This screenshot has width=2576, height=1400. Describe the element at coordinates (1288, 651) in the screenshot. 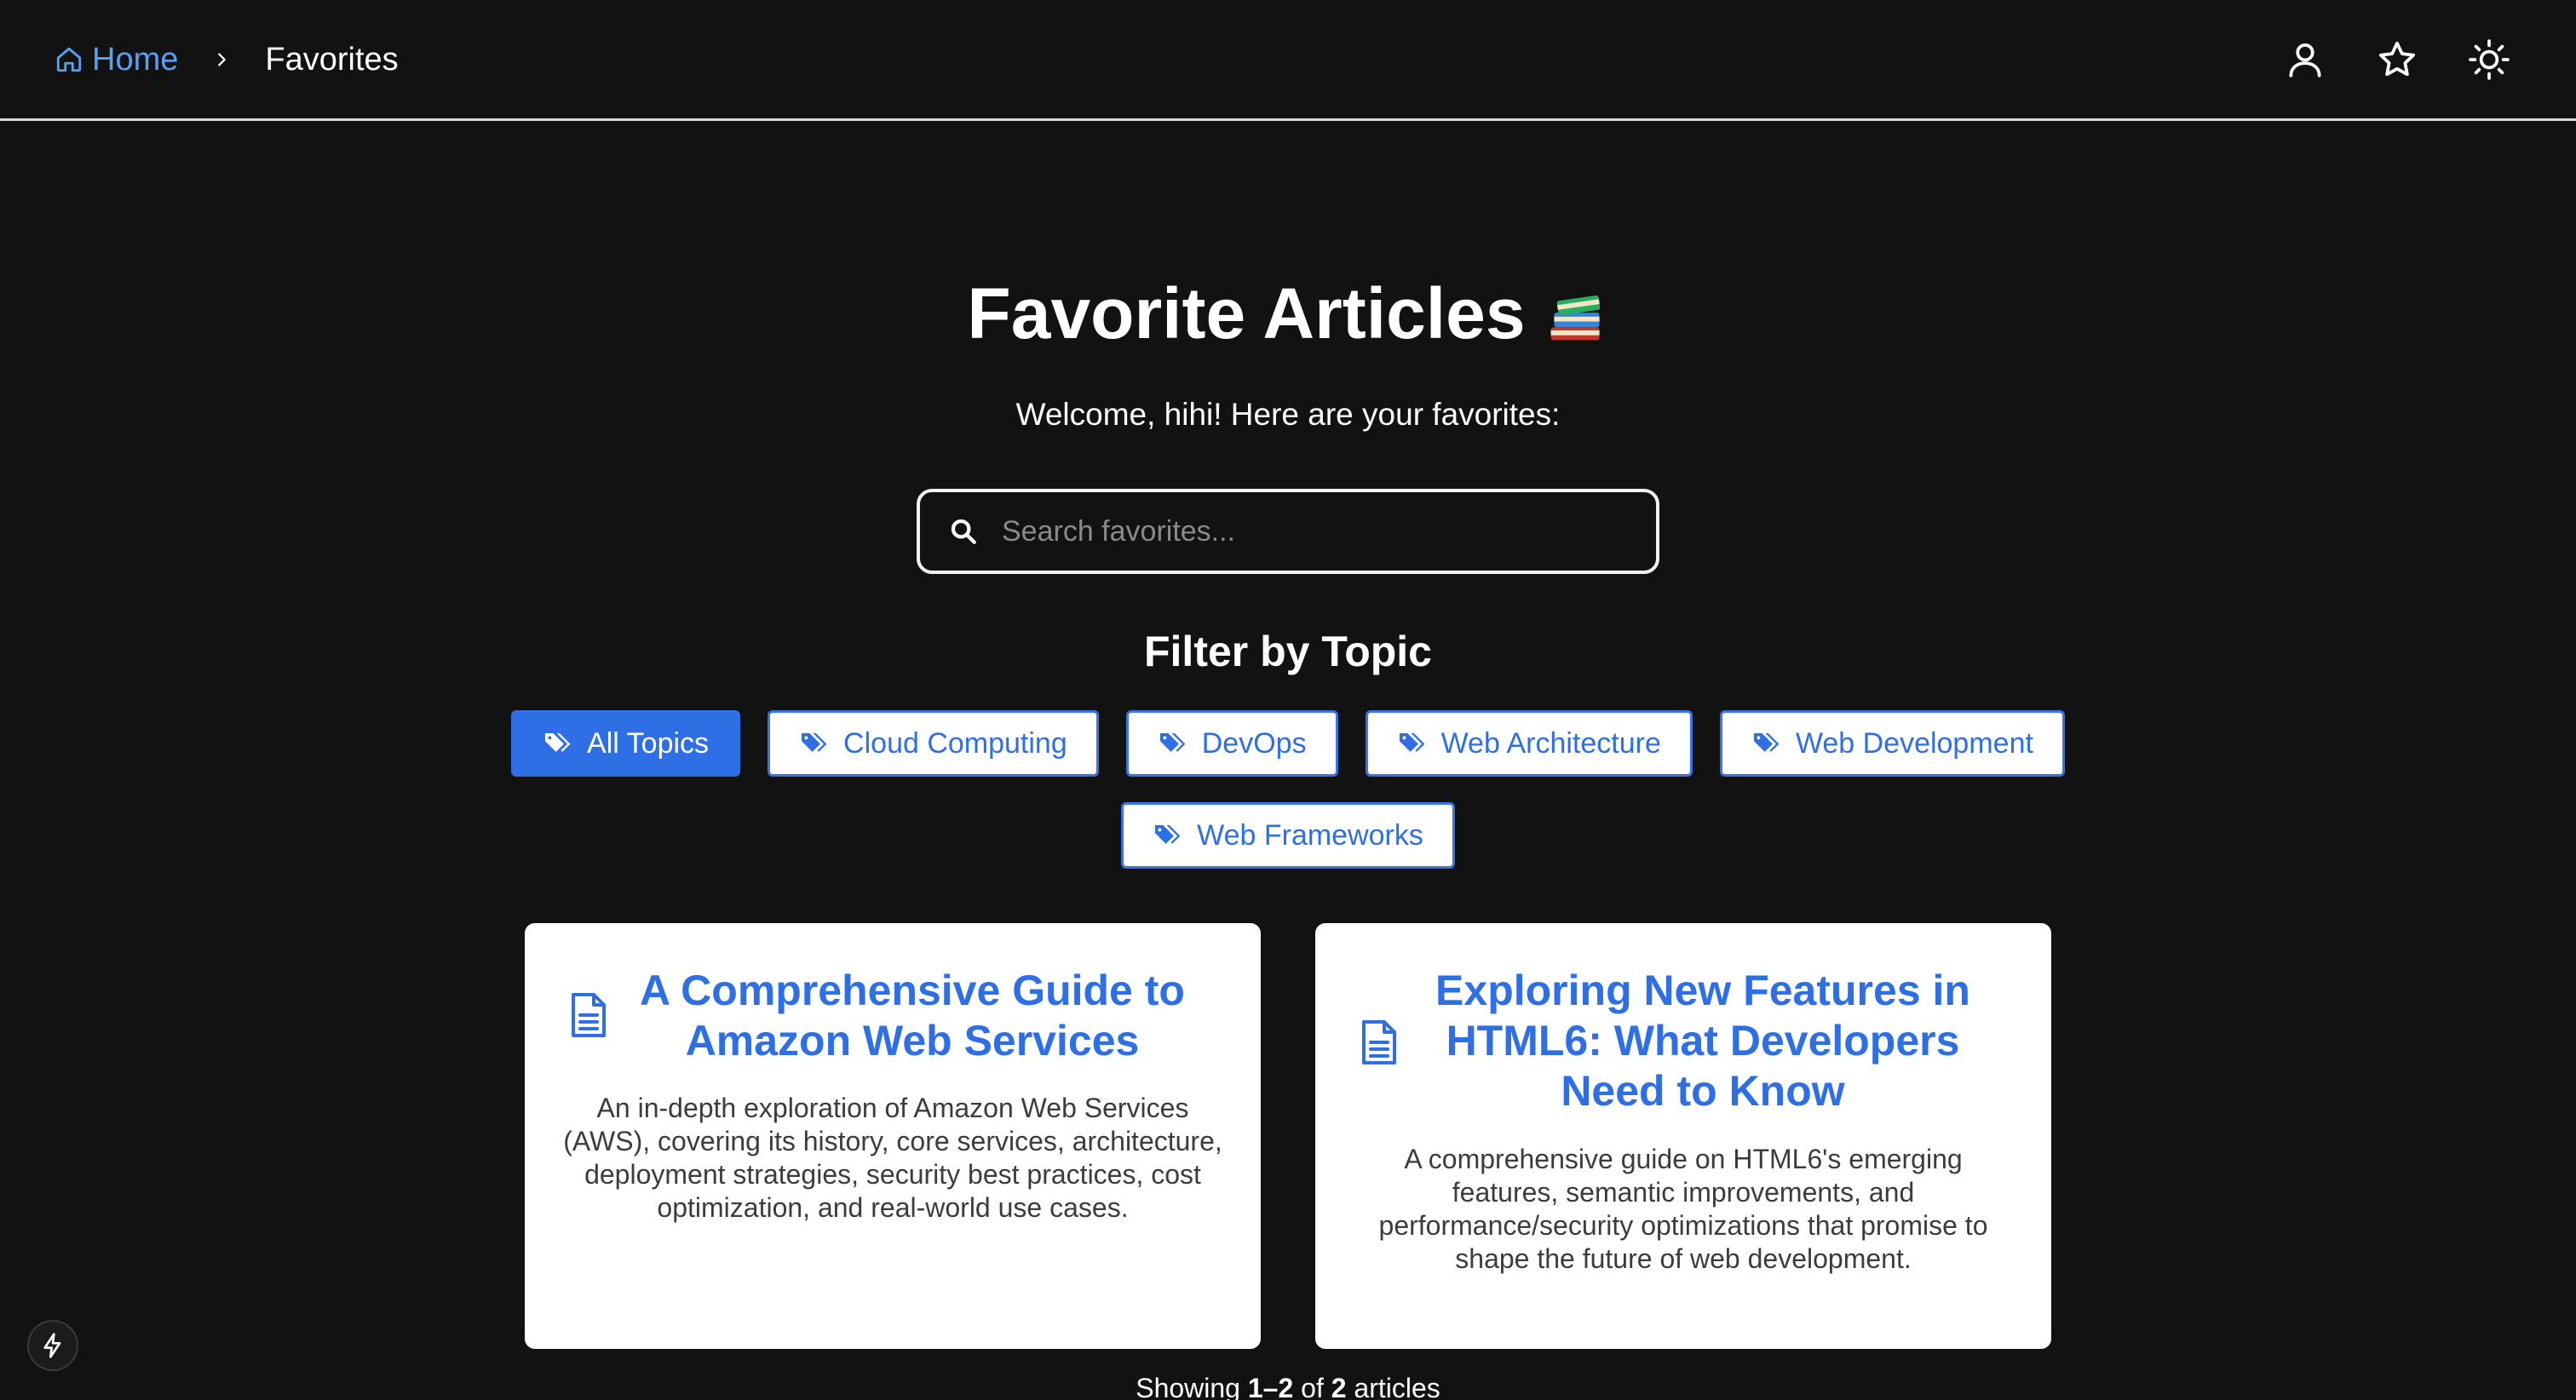

I see `filter-heading: Filter by Topic` at that location.